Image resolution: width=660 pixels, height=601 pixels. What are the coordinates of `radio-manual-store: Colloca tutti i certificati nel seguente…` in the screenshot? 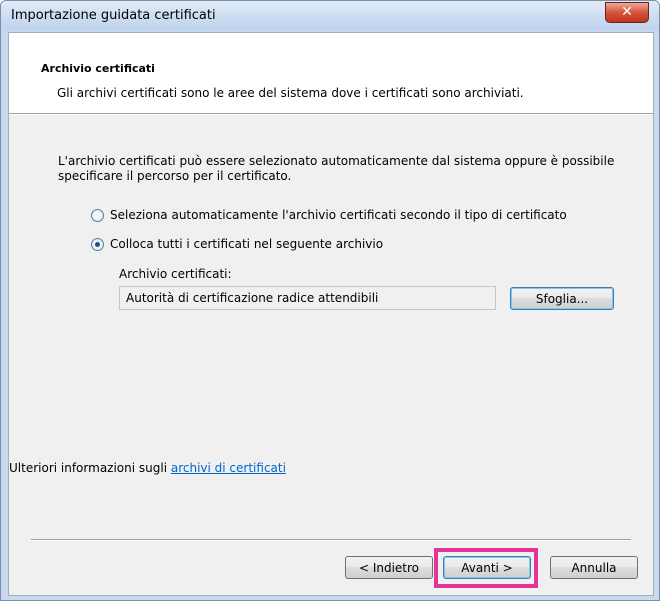 It's located at (237, 244).